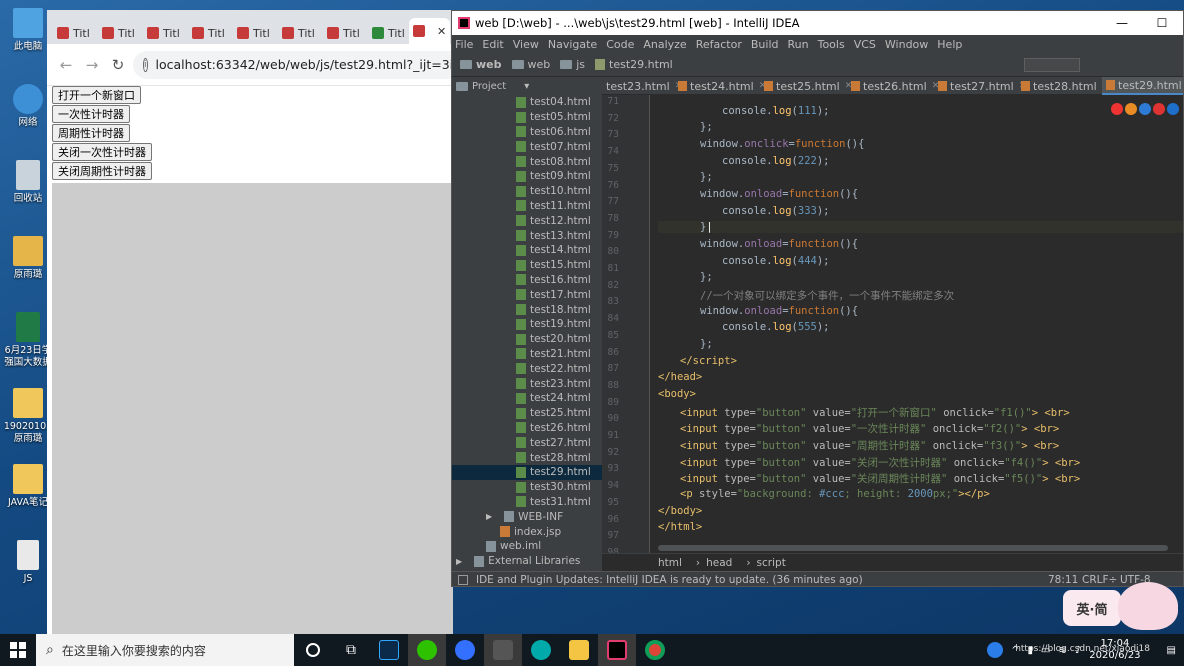 The height and width of the screenshot is (666, 1184). I want to click on menu-code: Code, so click(620, 44).